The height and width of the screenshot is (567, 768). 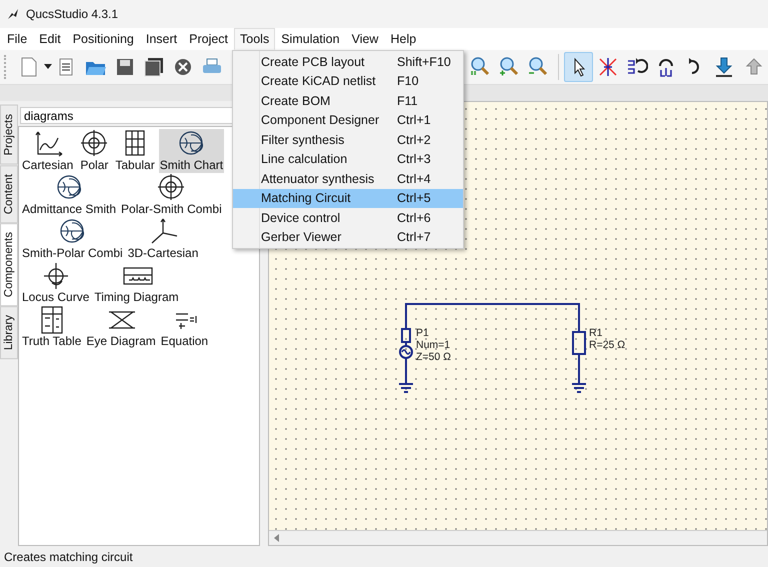 What do you see at coordinates (433, 357) in the screenshot?
I see `component-label: Z=50 Ω` at bounding box center [433, 357].